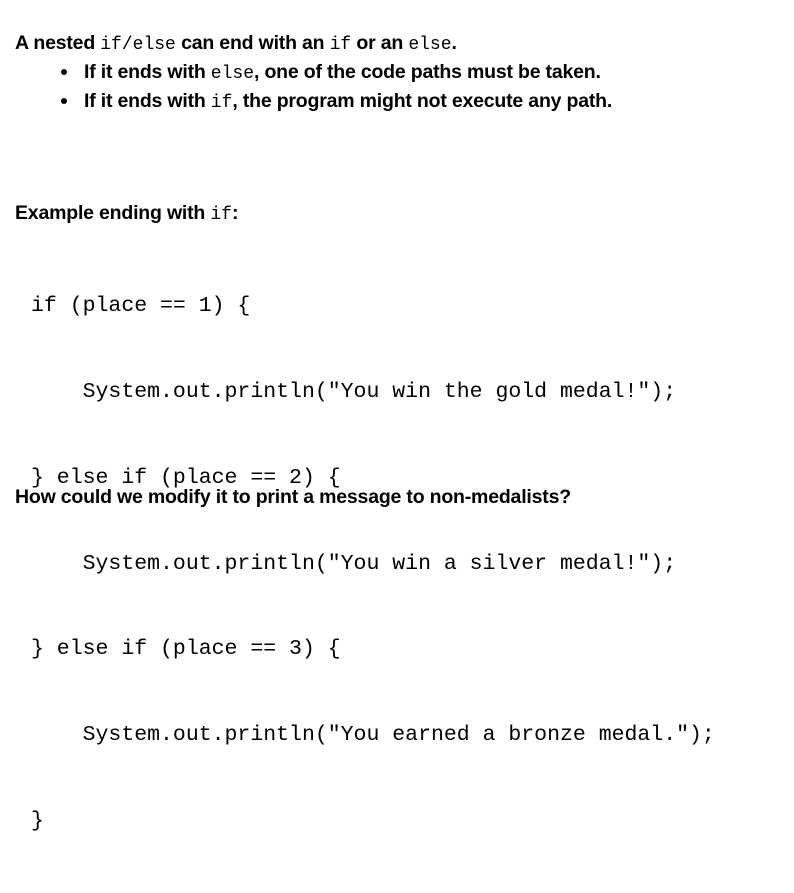 This screenshot has width=794, height=893. Describe the element at coordinates (430, 45) in the screenshot. I see `intro-lead-code-3: else` at that location.